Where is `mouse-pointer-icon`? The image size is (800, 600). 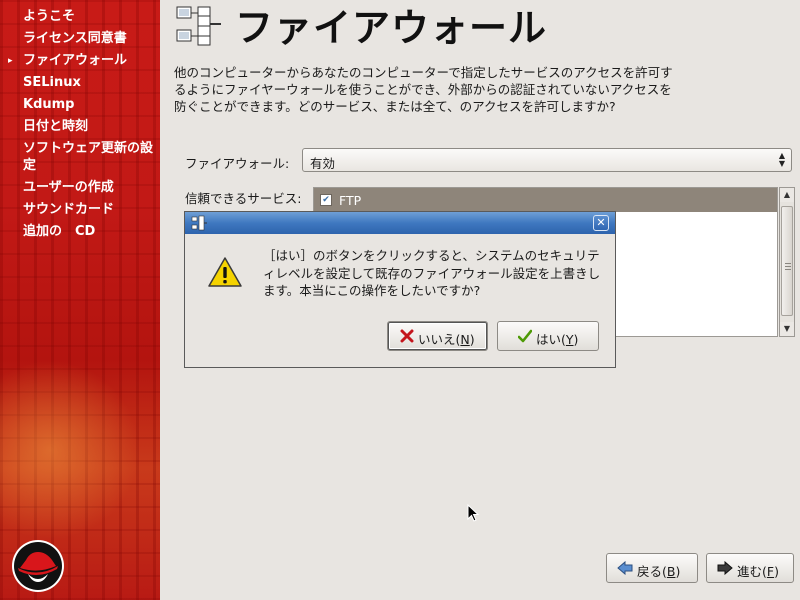
mouse-pointer-icon is located at coordinates (473, 513).